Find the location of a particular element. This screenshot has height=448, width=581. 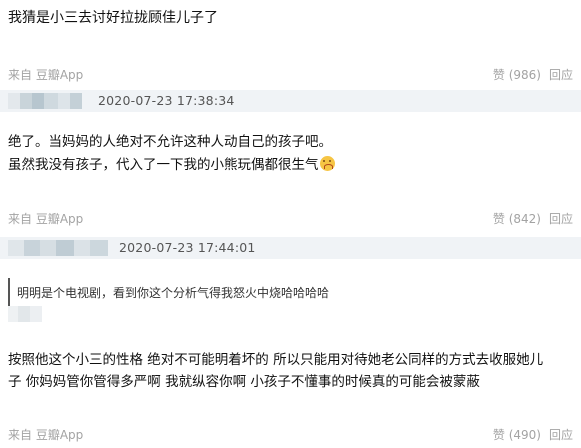

quote-text: 明明是个电视剧，看到你这个分析气得我怒火中烧哈哈哈哈 is located at coordinates (173, 293).